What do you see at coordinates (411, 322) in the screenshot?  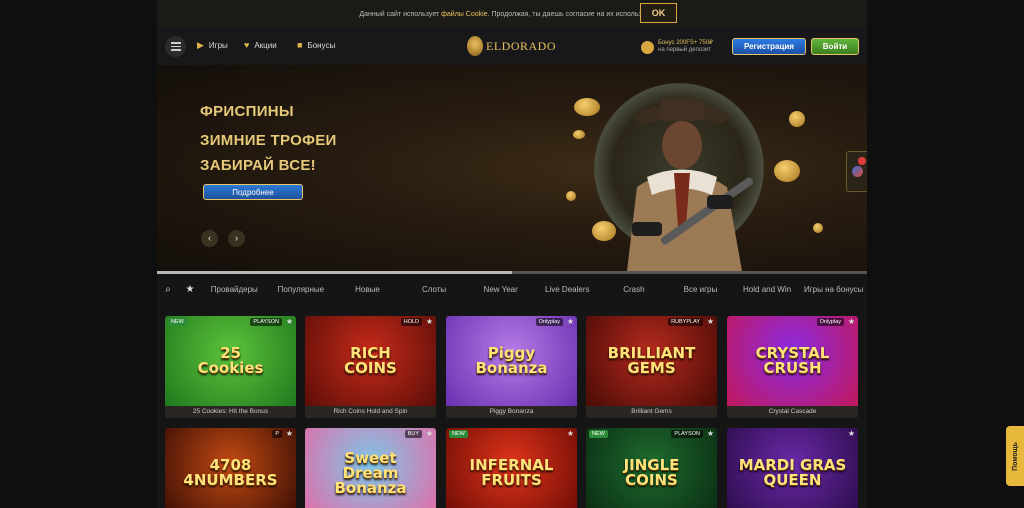 I see `provider-badge: HOLD` at bounding box center [411, 322].